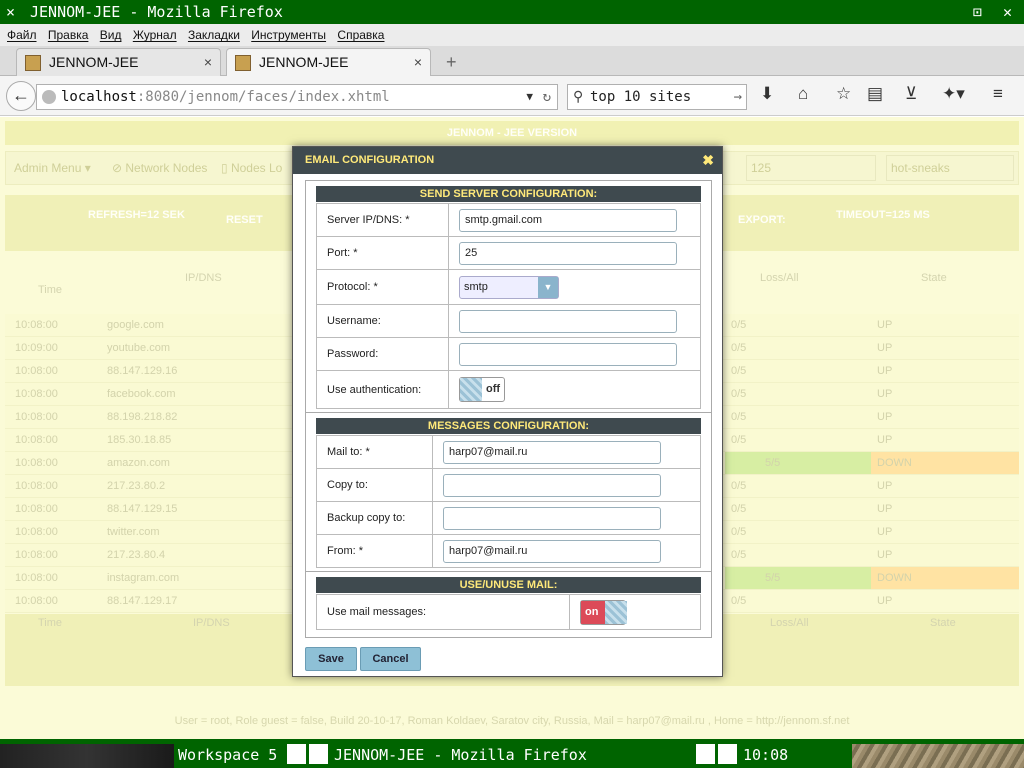 This screenshot has height=770, width=1024. Describe the element at coordinates (10, 12) in the screenshot. I see `window-menu-icon: ⨯` at that location.